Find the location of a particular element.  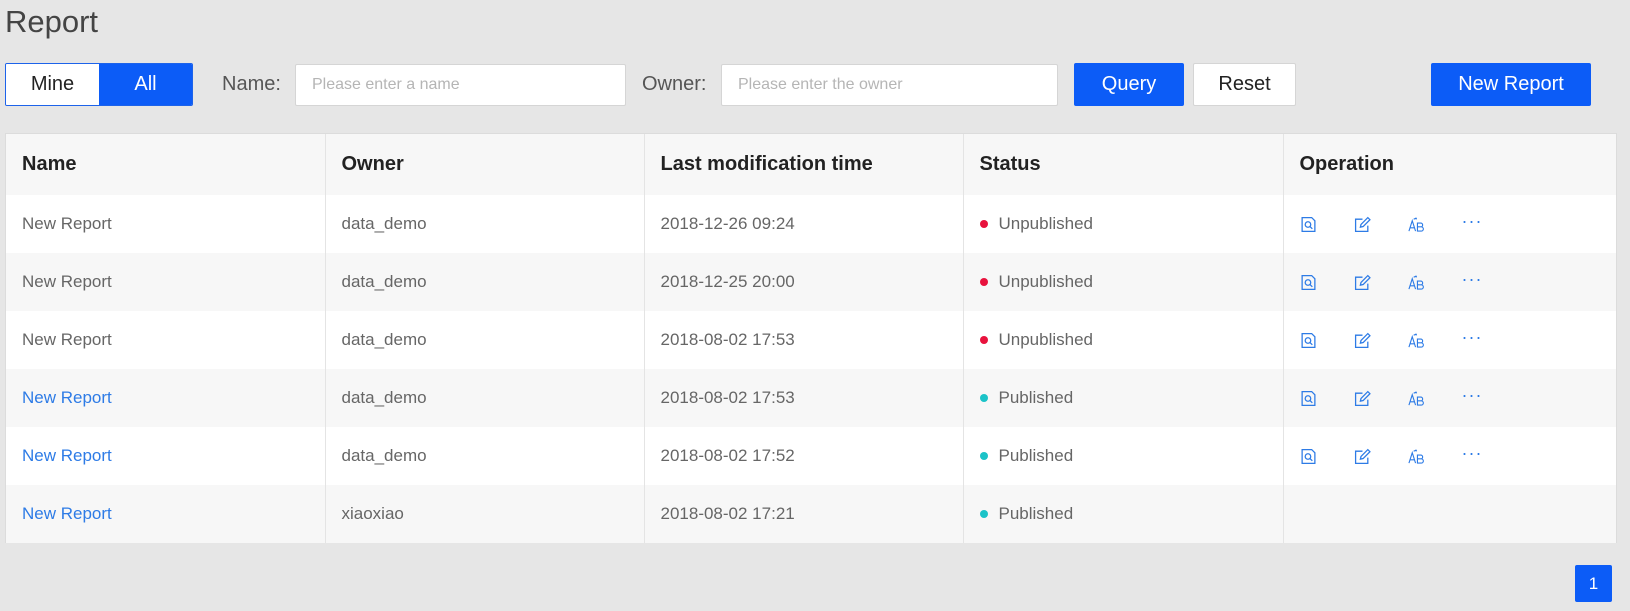

scope-toggle: Mine All is located at coordinates (99, 84).